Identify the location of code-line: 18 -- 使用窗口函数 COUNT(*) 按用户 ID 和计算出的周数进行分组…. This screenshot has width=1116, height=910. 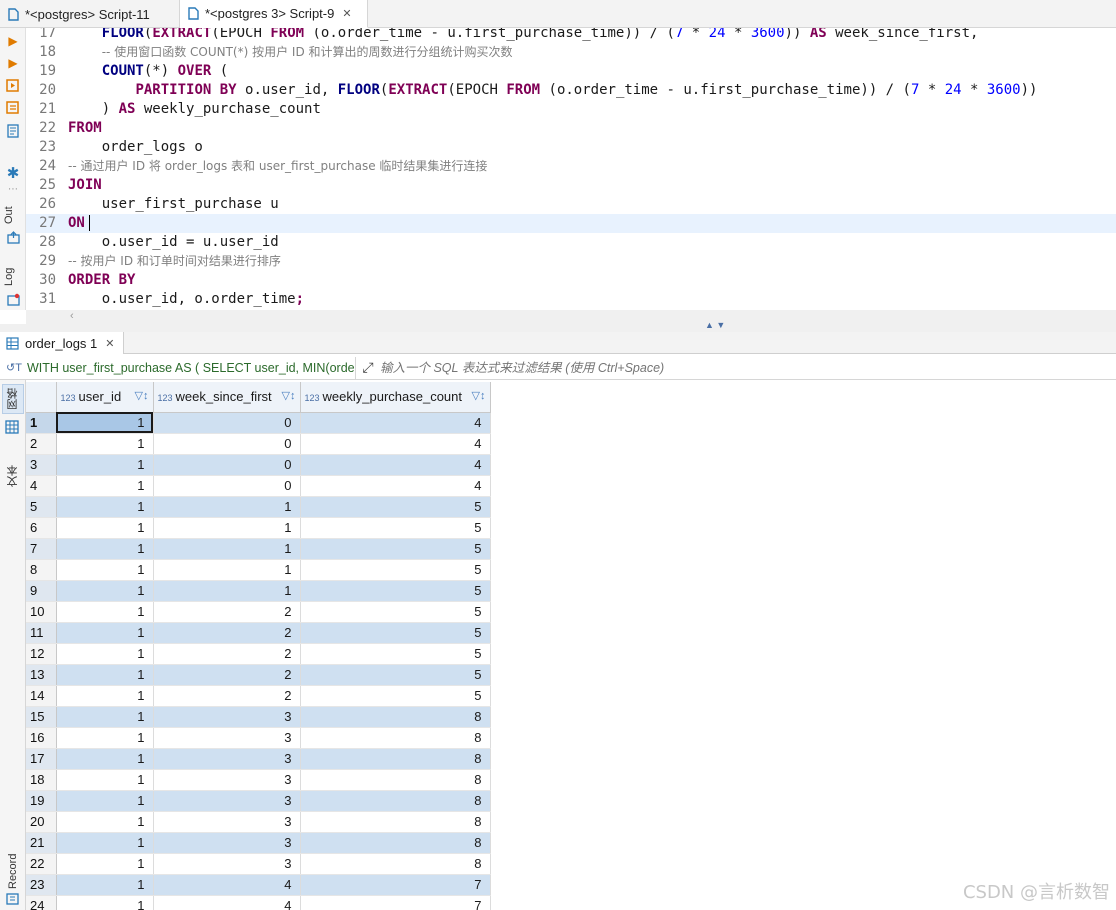
(571, 52).